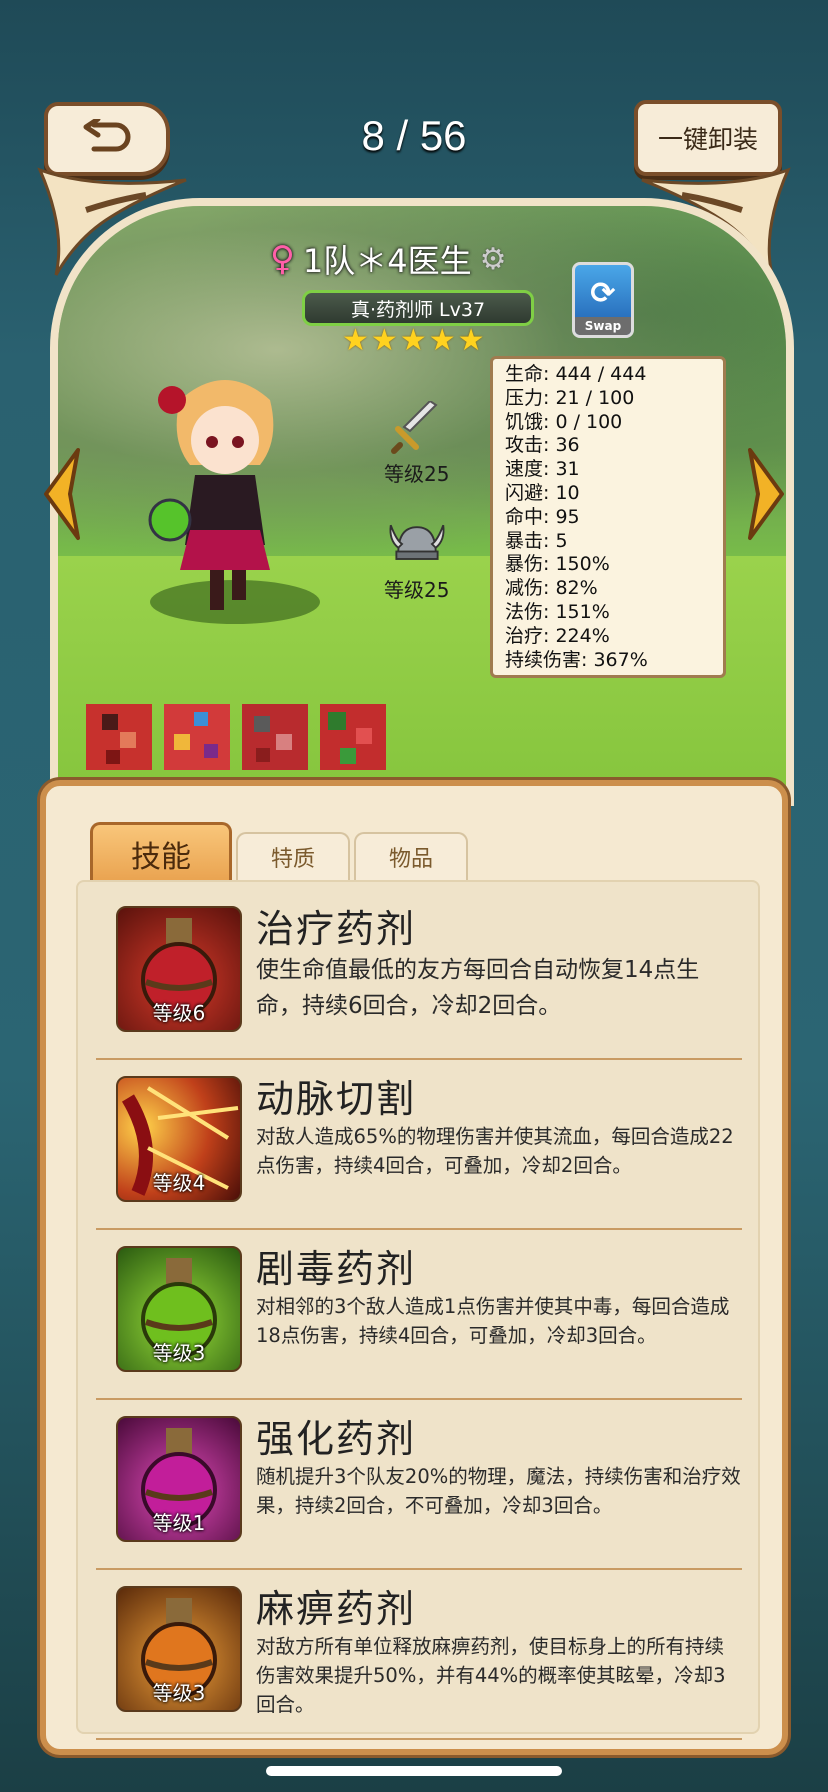  What do you see at coordinates (493, 259) in the screenshot?
I see `rename-gear-icon: ⚙` at bounding box center [493, 259].